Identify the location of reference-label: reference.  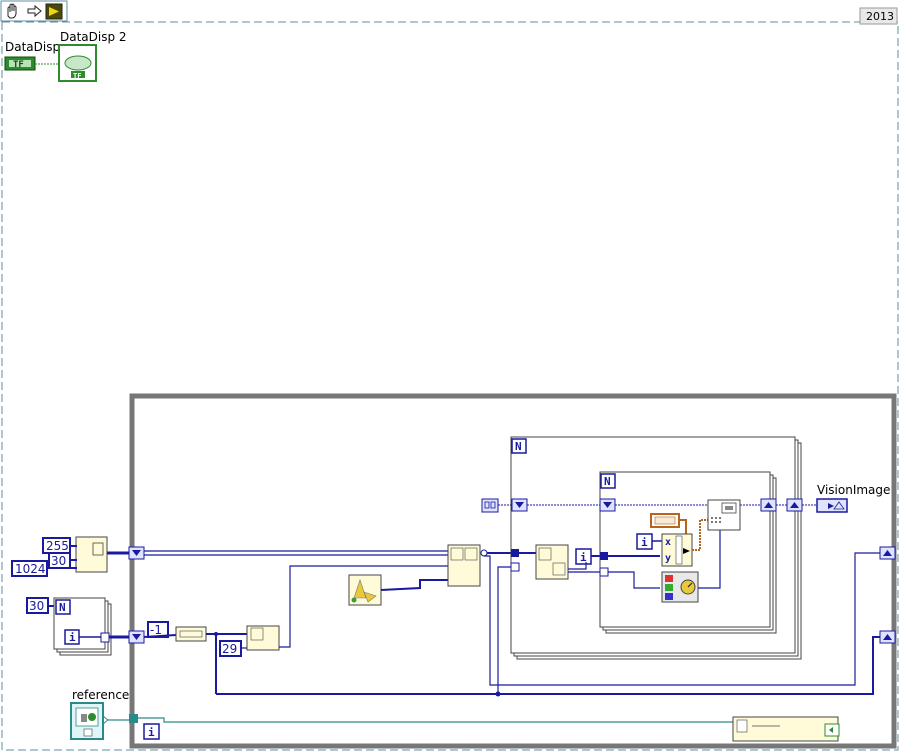
(100, 695).